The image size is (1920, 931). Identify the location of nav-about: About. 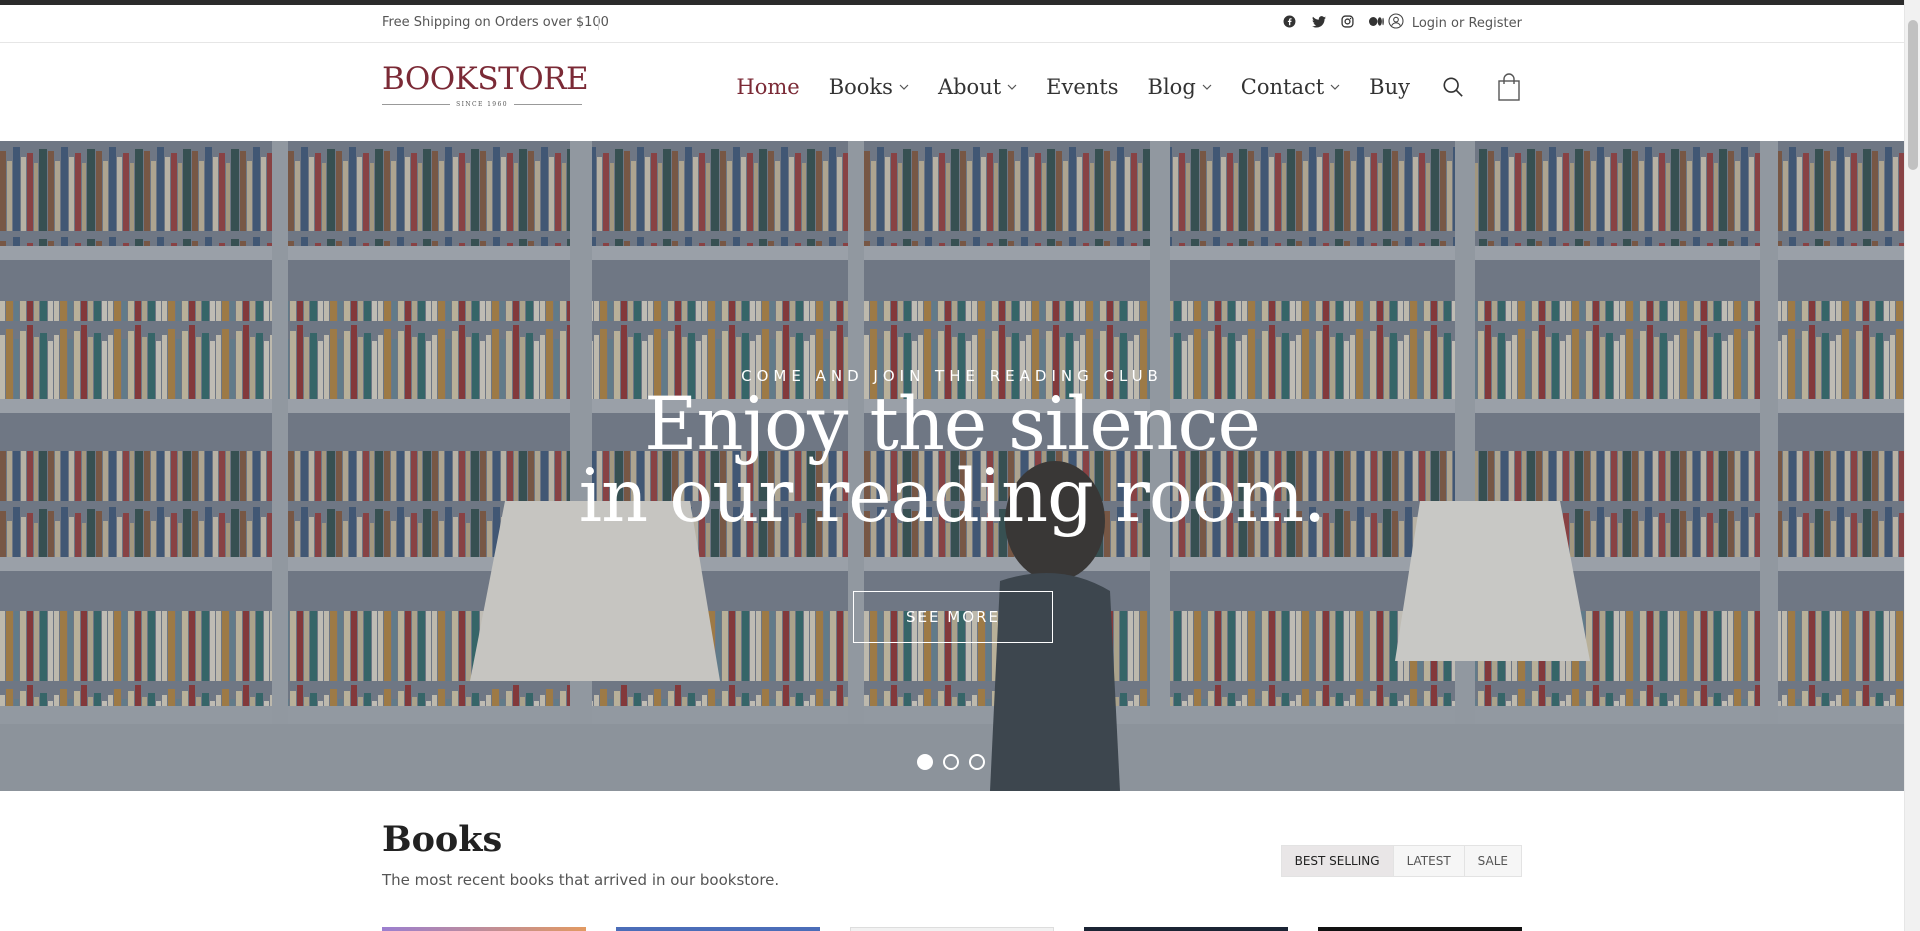
(977, 87).